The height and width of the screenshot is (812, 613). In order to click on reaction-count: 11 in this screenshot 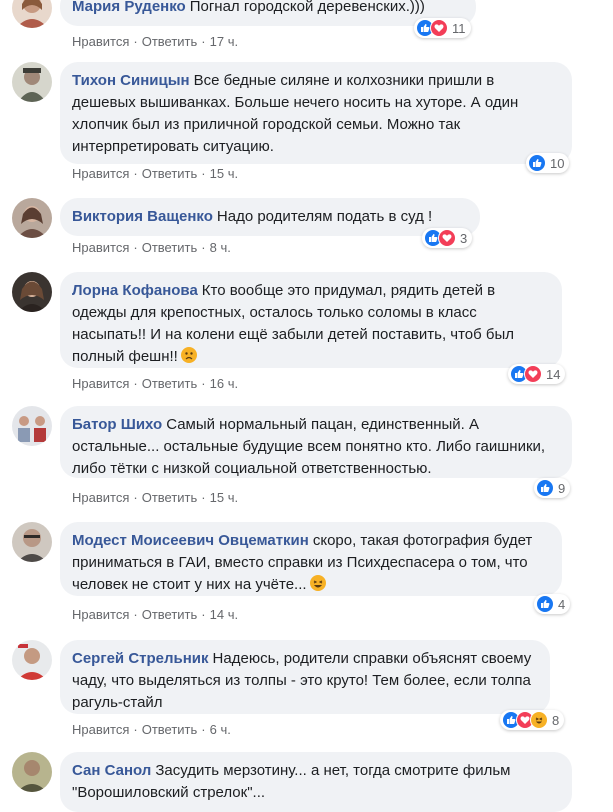, I will do `click(459, 28)`.